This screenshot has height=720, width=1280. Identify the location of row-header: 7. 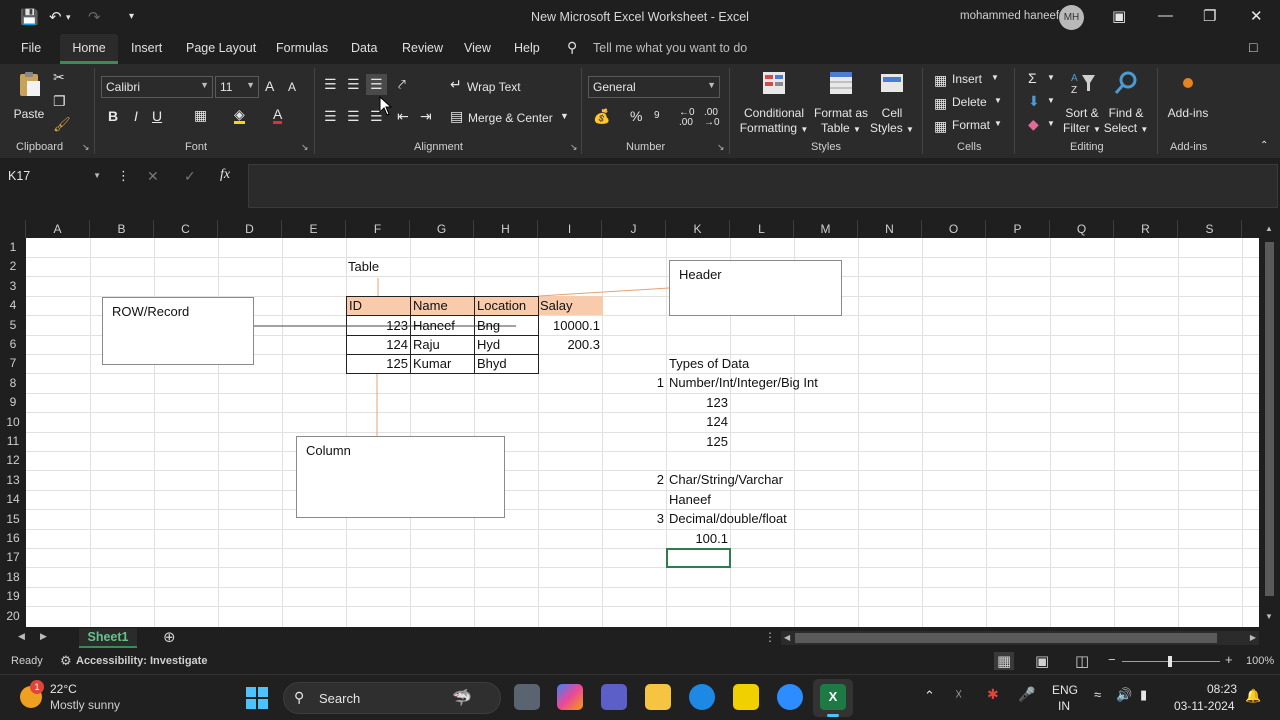
(13, 363).